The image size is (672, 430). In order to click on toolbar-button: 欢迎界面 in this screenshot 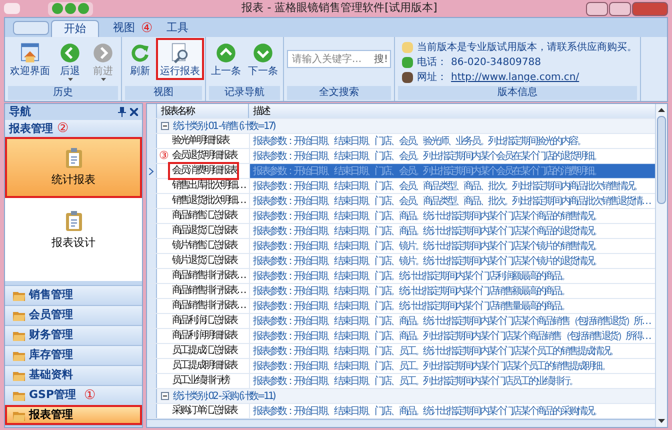, I will do `click(30, 59)`.